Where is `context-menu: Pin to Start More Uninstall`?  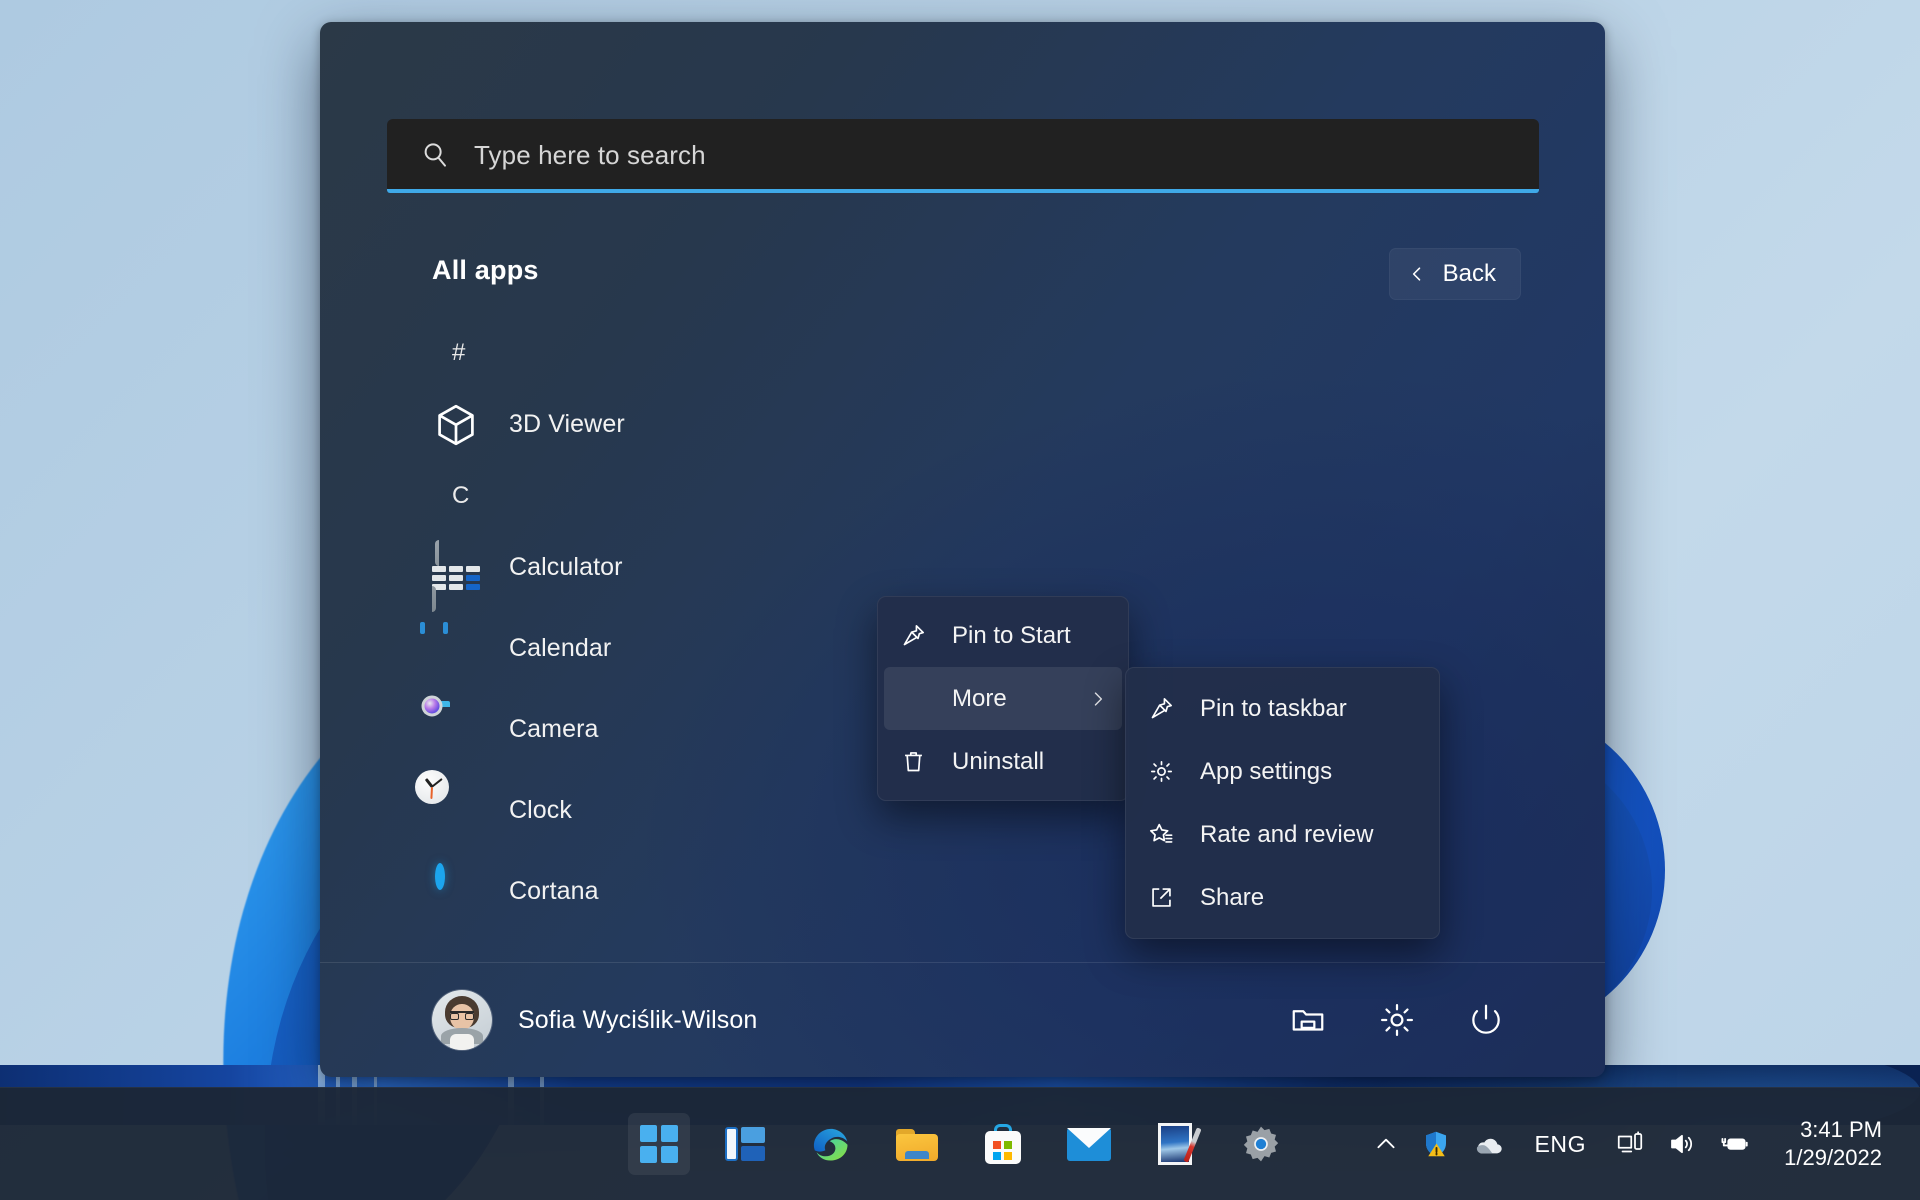 context-menu: Pin to Start More Uninstall is located at coordinates (1003, 698).